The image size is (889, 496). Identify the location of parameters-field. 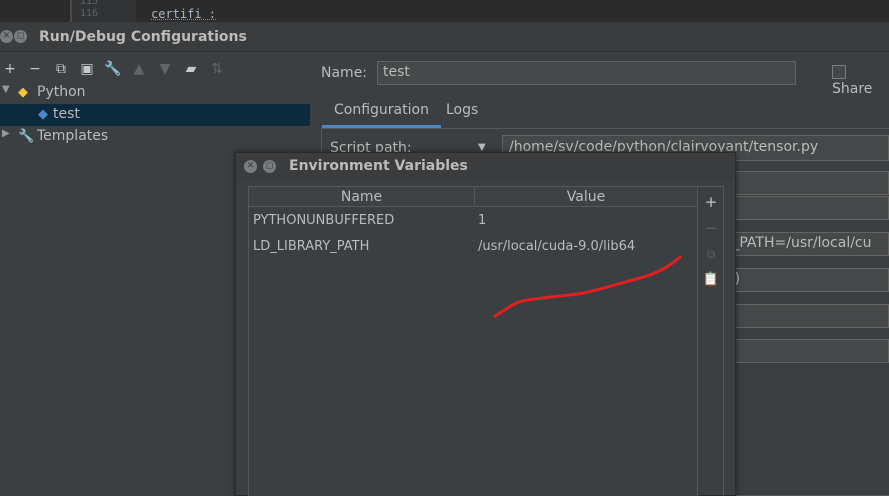
(800, 183).